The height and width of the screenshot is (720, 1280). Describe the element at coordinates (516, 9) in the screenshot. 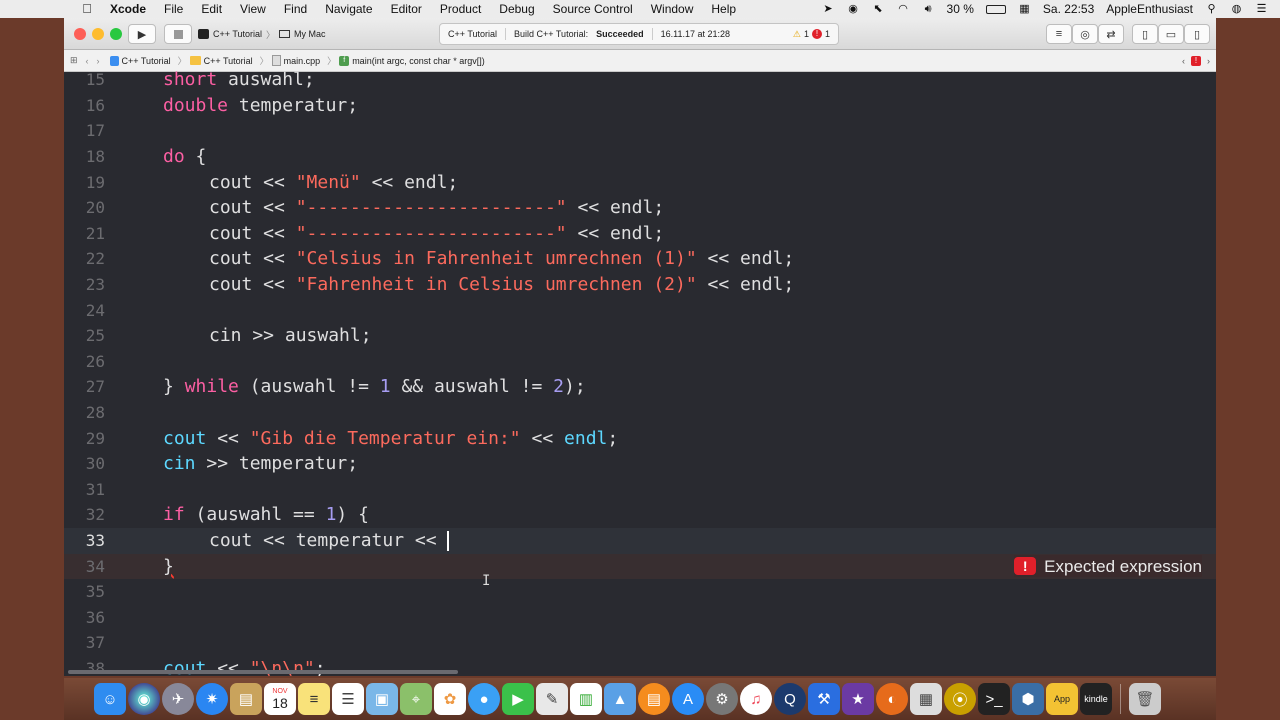

I see `menu-debug: Debug` at that location.